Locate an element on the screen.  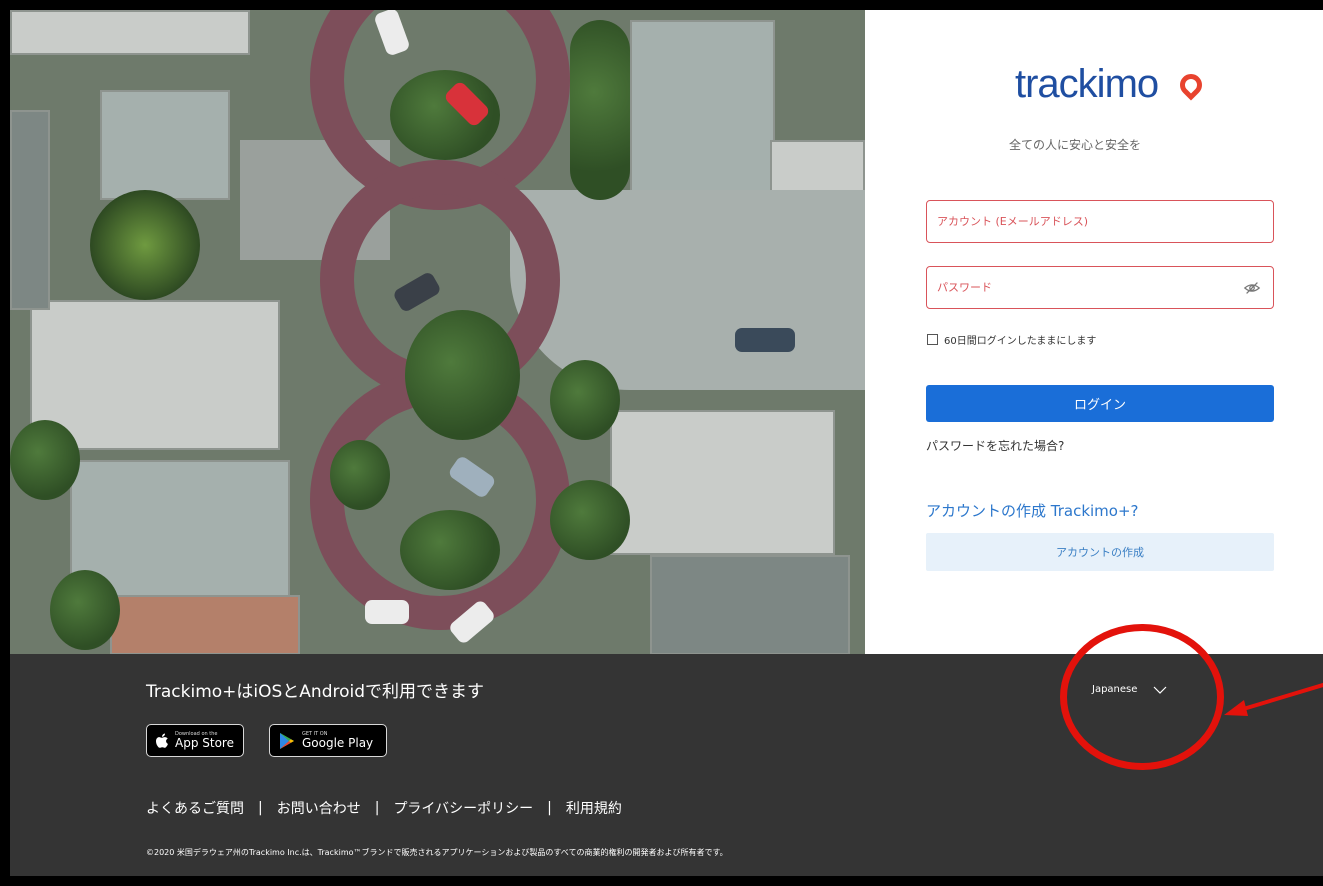
account-email-field is located at coordinates (1100, 221).